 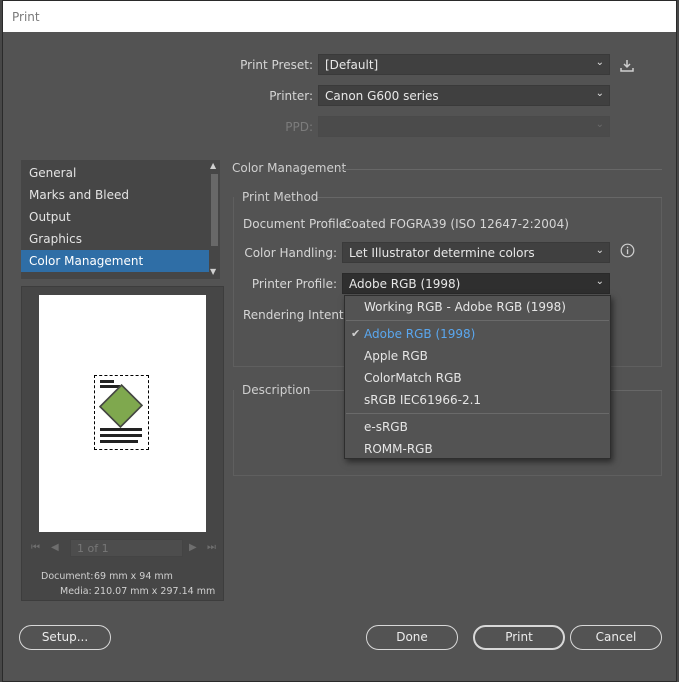 I want to click on scrollbar-thumb, so click(x=214, y=210).